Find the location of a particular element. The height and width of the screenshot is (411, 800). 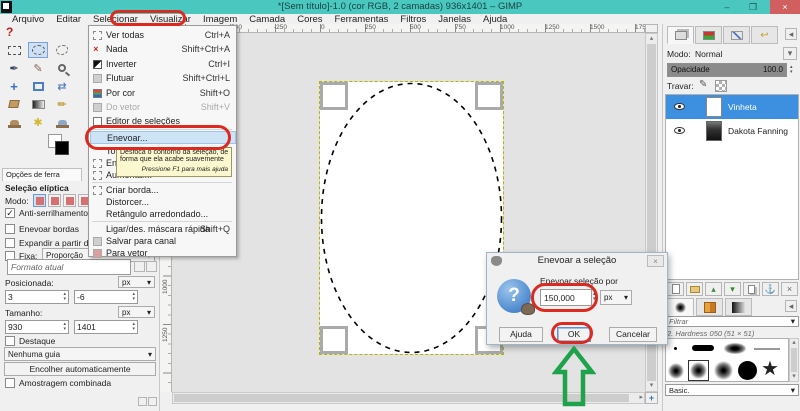

menu-item-inverter: Inverter Ctrl+I is located at coordinates (163, 64).